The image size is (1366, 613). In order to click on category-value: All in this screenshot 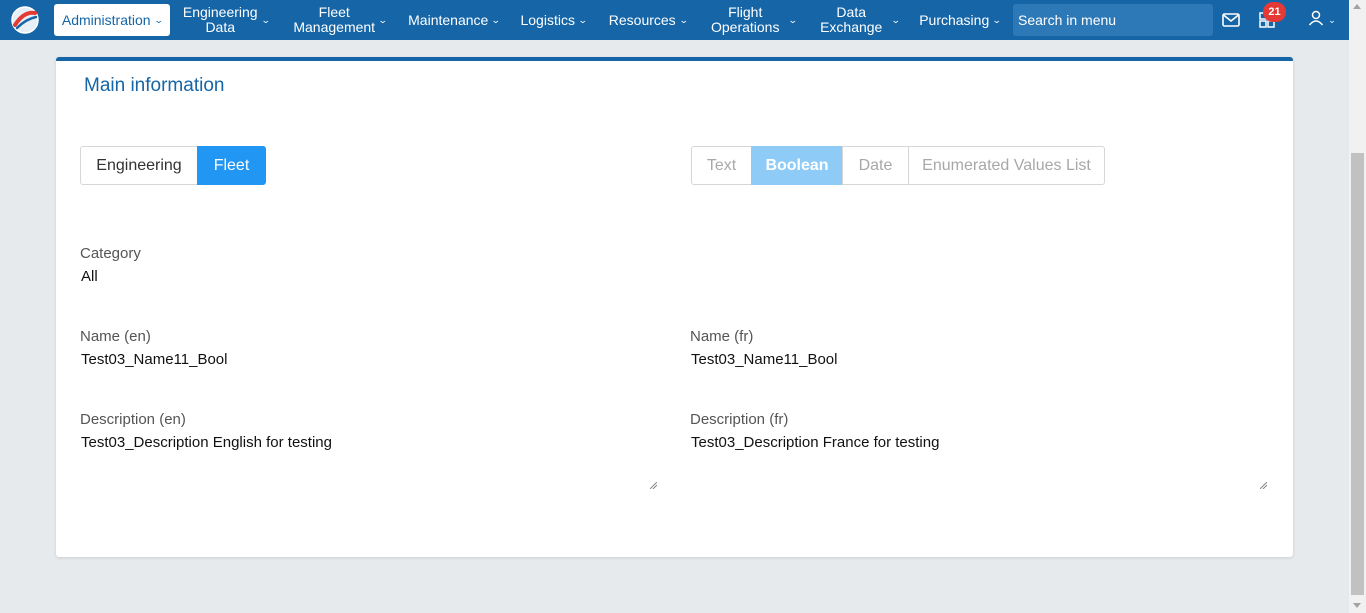, I will do `click(89, 276)`.